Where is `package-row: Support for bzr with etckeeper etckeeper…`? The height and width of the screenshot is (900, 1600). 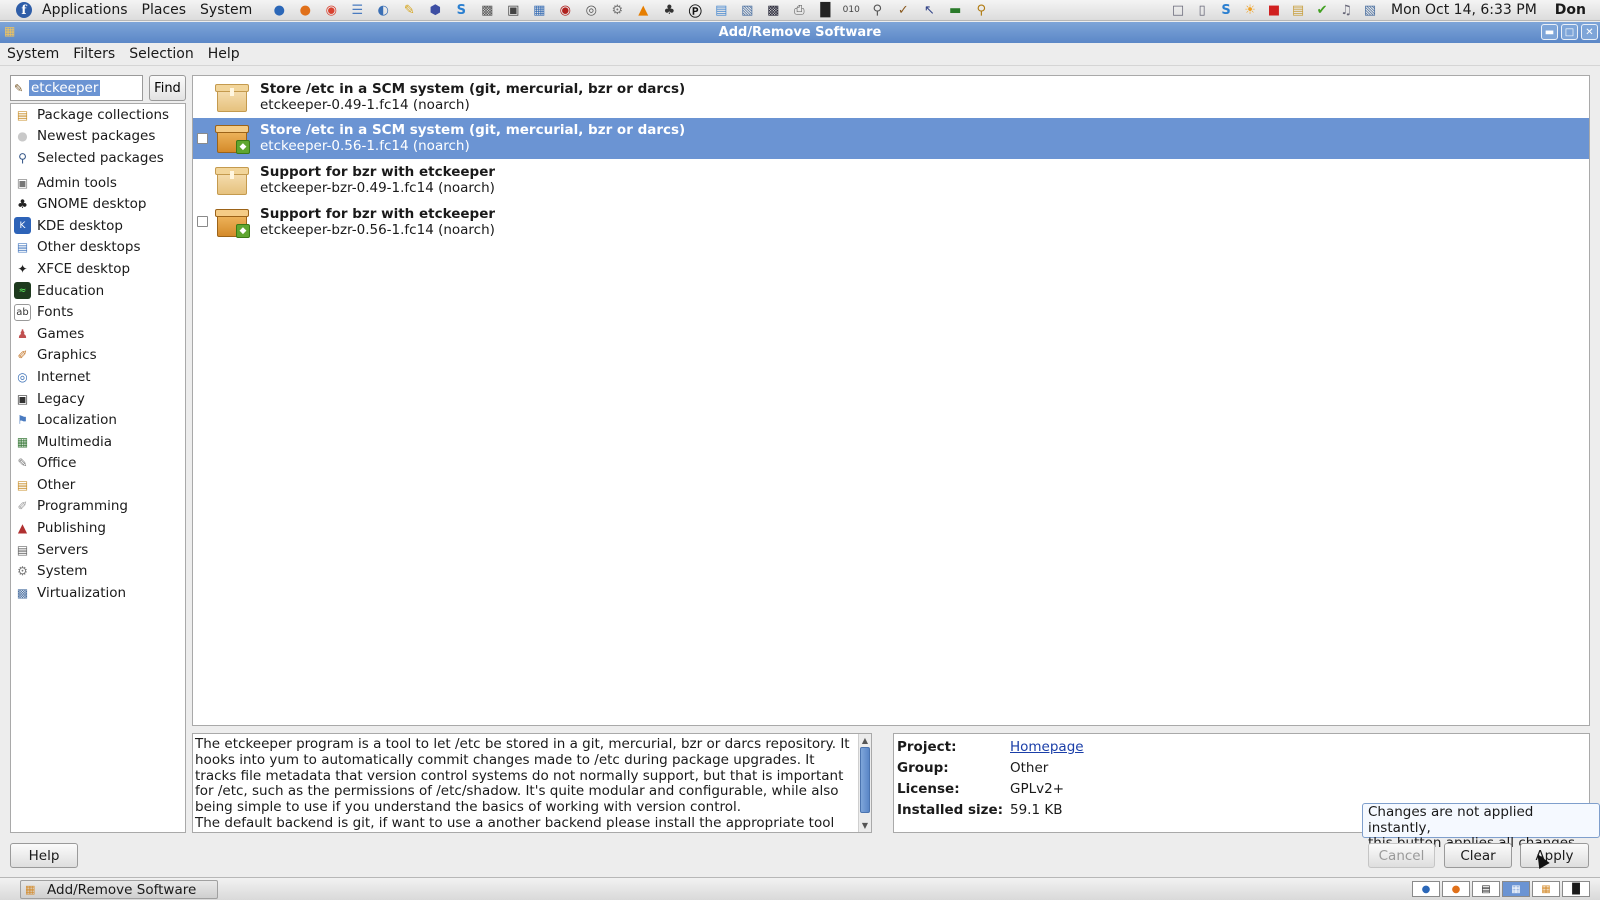
package-row: Support for bzr with etckeeper etckeeper… is located at coordinates (891, 180).